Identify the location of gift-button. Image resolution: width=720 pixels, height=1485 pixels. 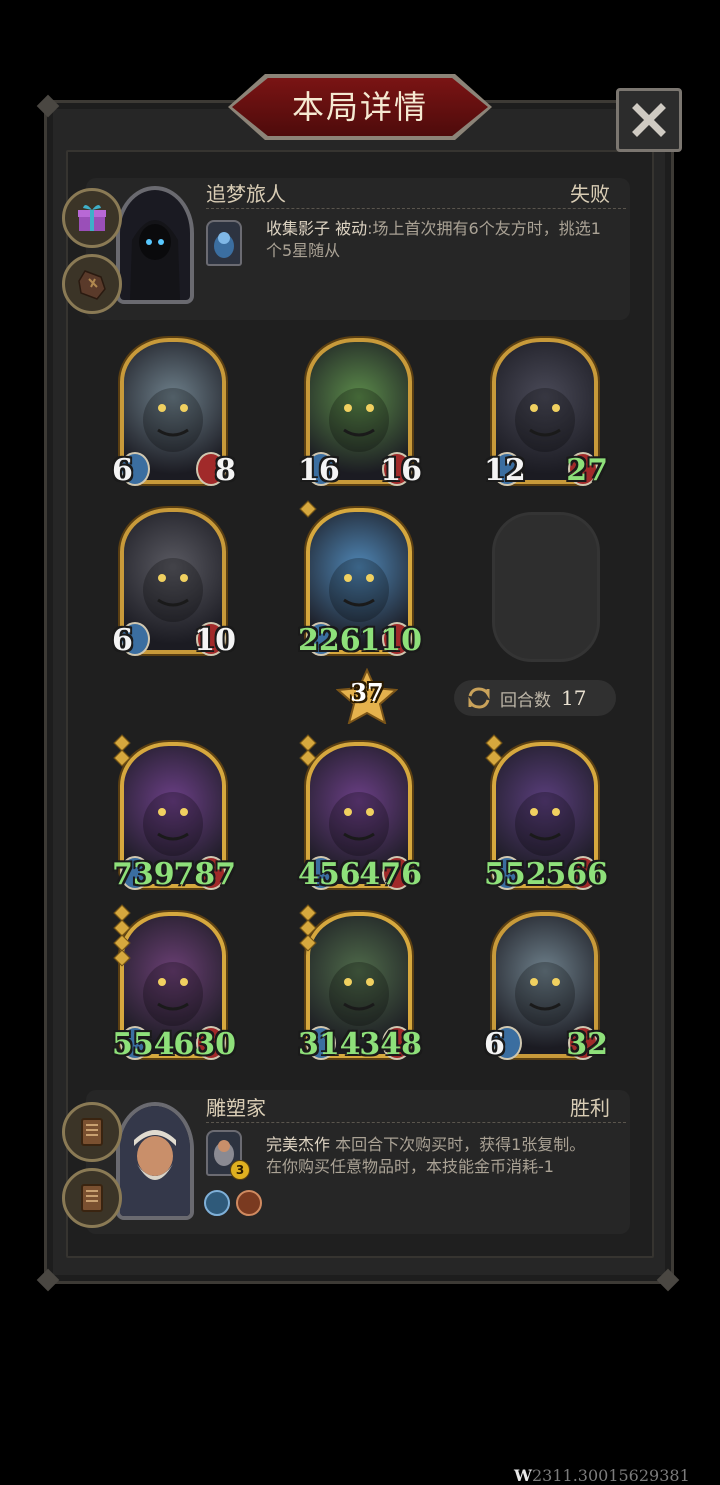
(92, 218).